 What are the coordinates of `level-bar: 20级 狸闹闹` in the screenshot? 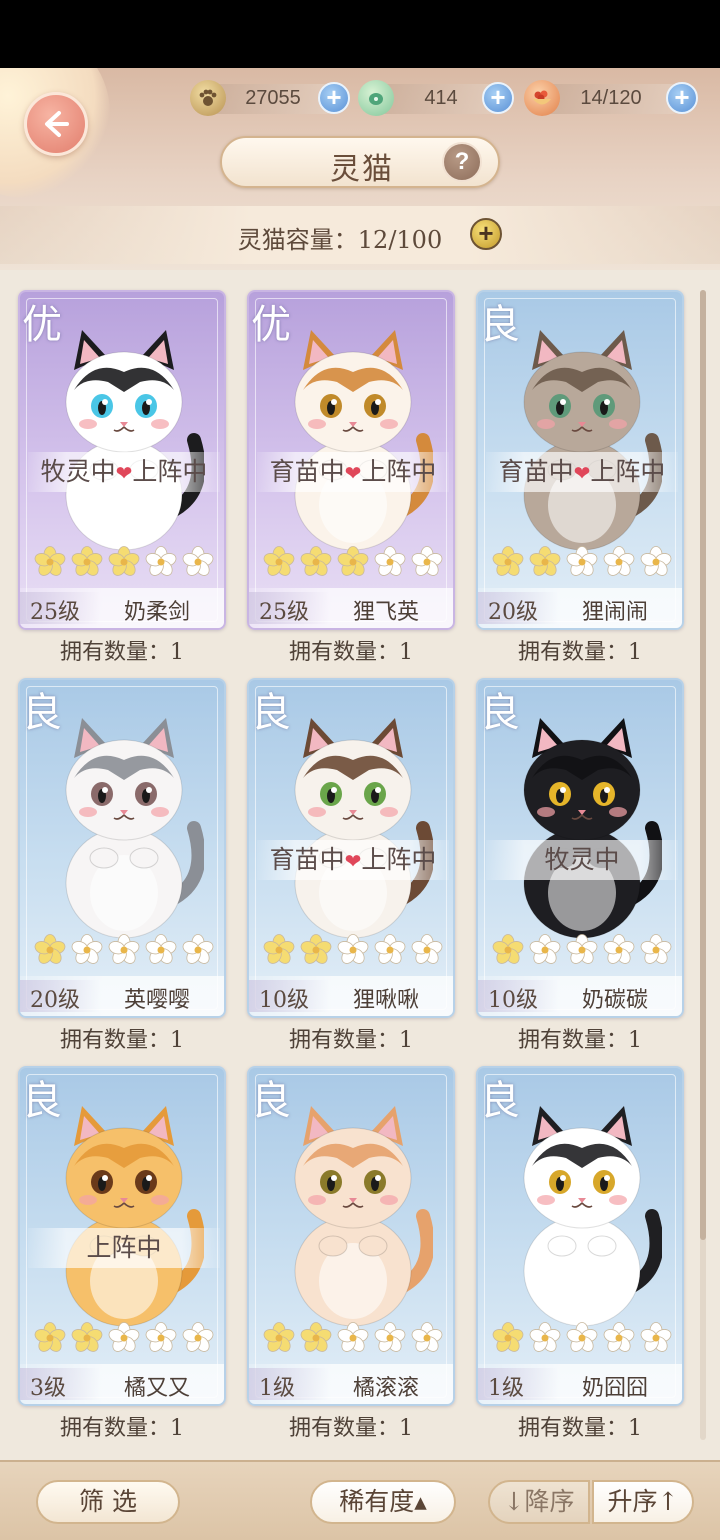 It's located at (580, 608).